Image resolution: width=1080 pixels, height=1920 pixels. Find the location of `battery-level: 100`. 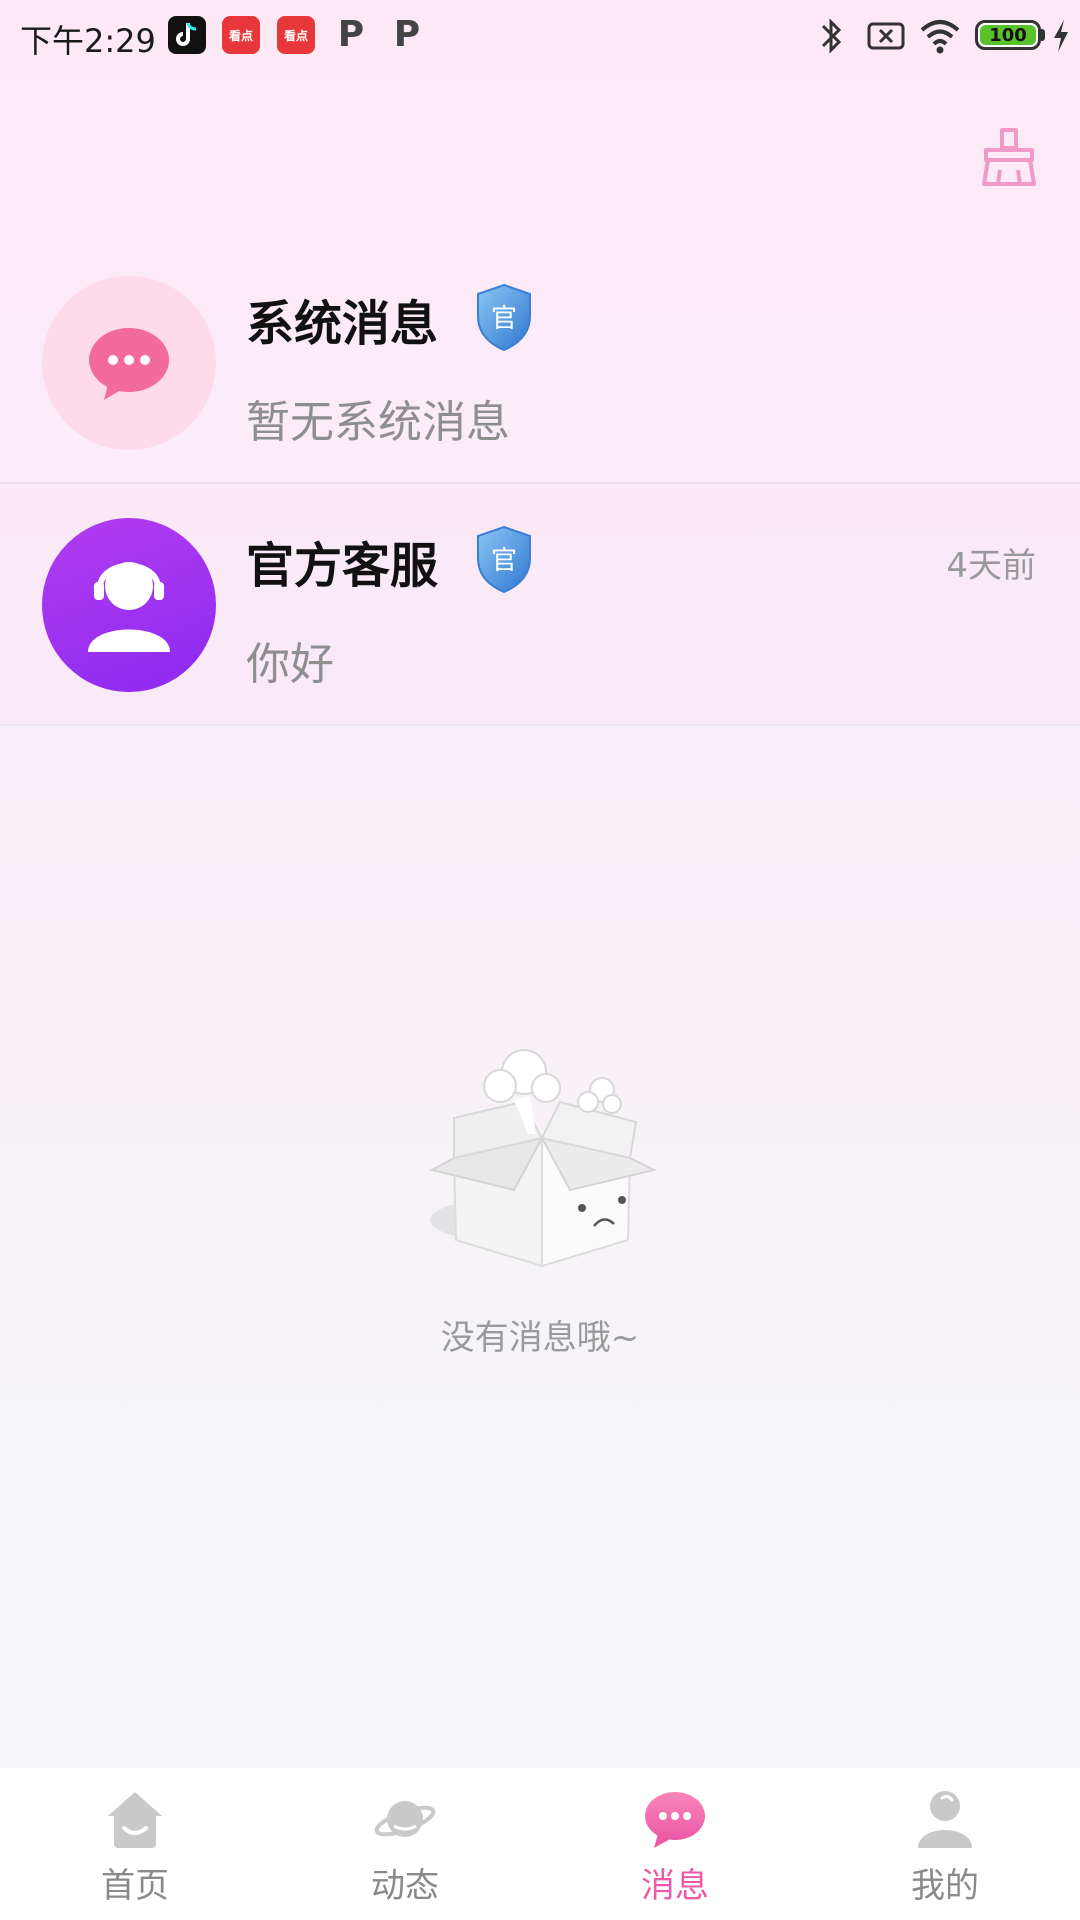

battery-level: 100 is located at coordinates (1008, 35).